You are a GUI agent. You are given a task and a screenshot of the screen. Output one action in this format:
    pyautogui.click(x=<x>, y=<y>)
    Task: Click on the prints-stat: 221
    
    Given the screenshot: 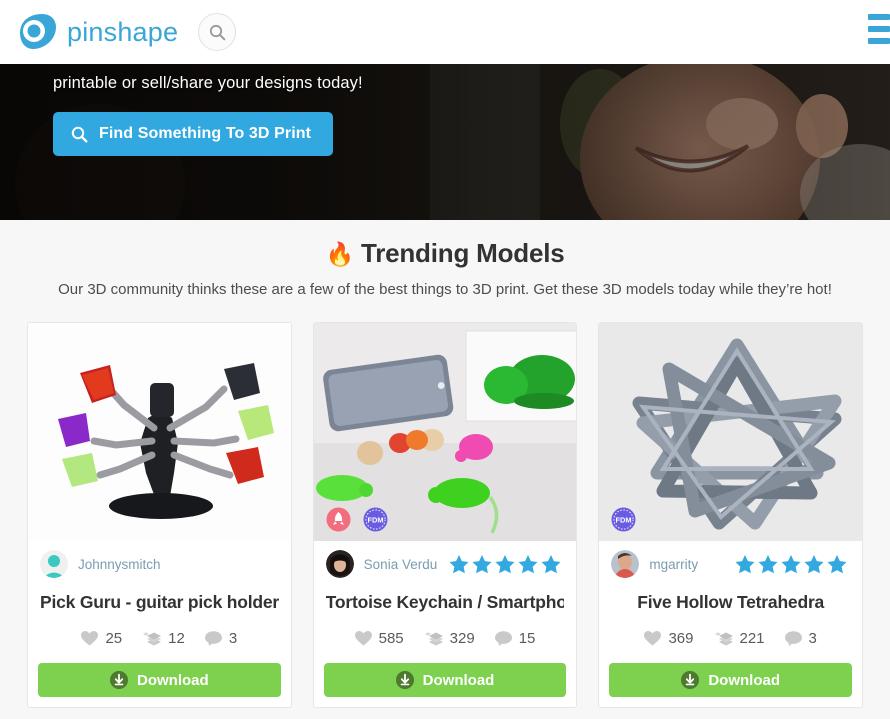 What is the action you would take?
    pyautogui.click(x=739, y=638)
    